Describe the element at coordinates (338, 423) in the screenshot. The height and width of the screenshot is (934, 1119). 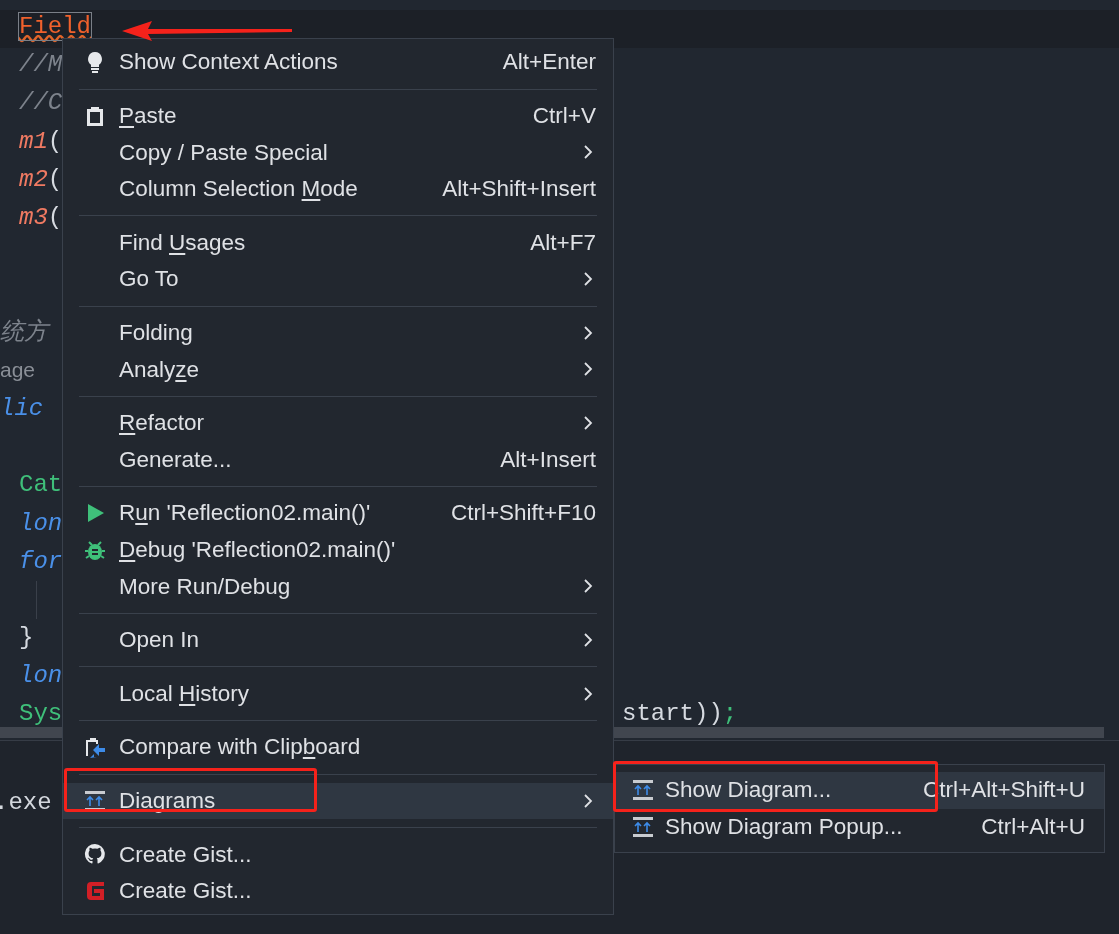
I see `menu-item: Refactor` at that location.